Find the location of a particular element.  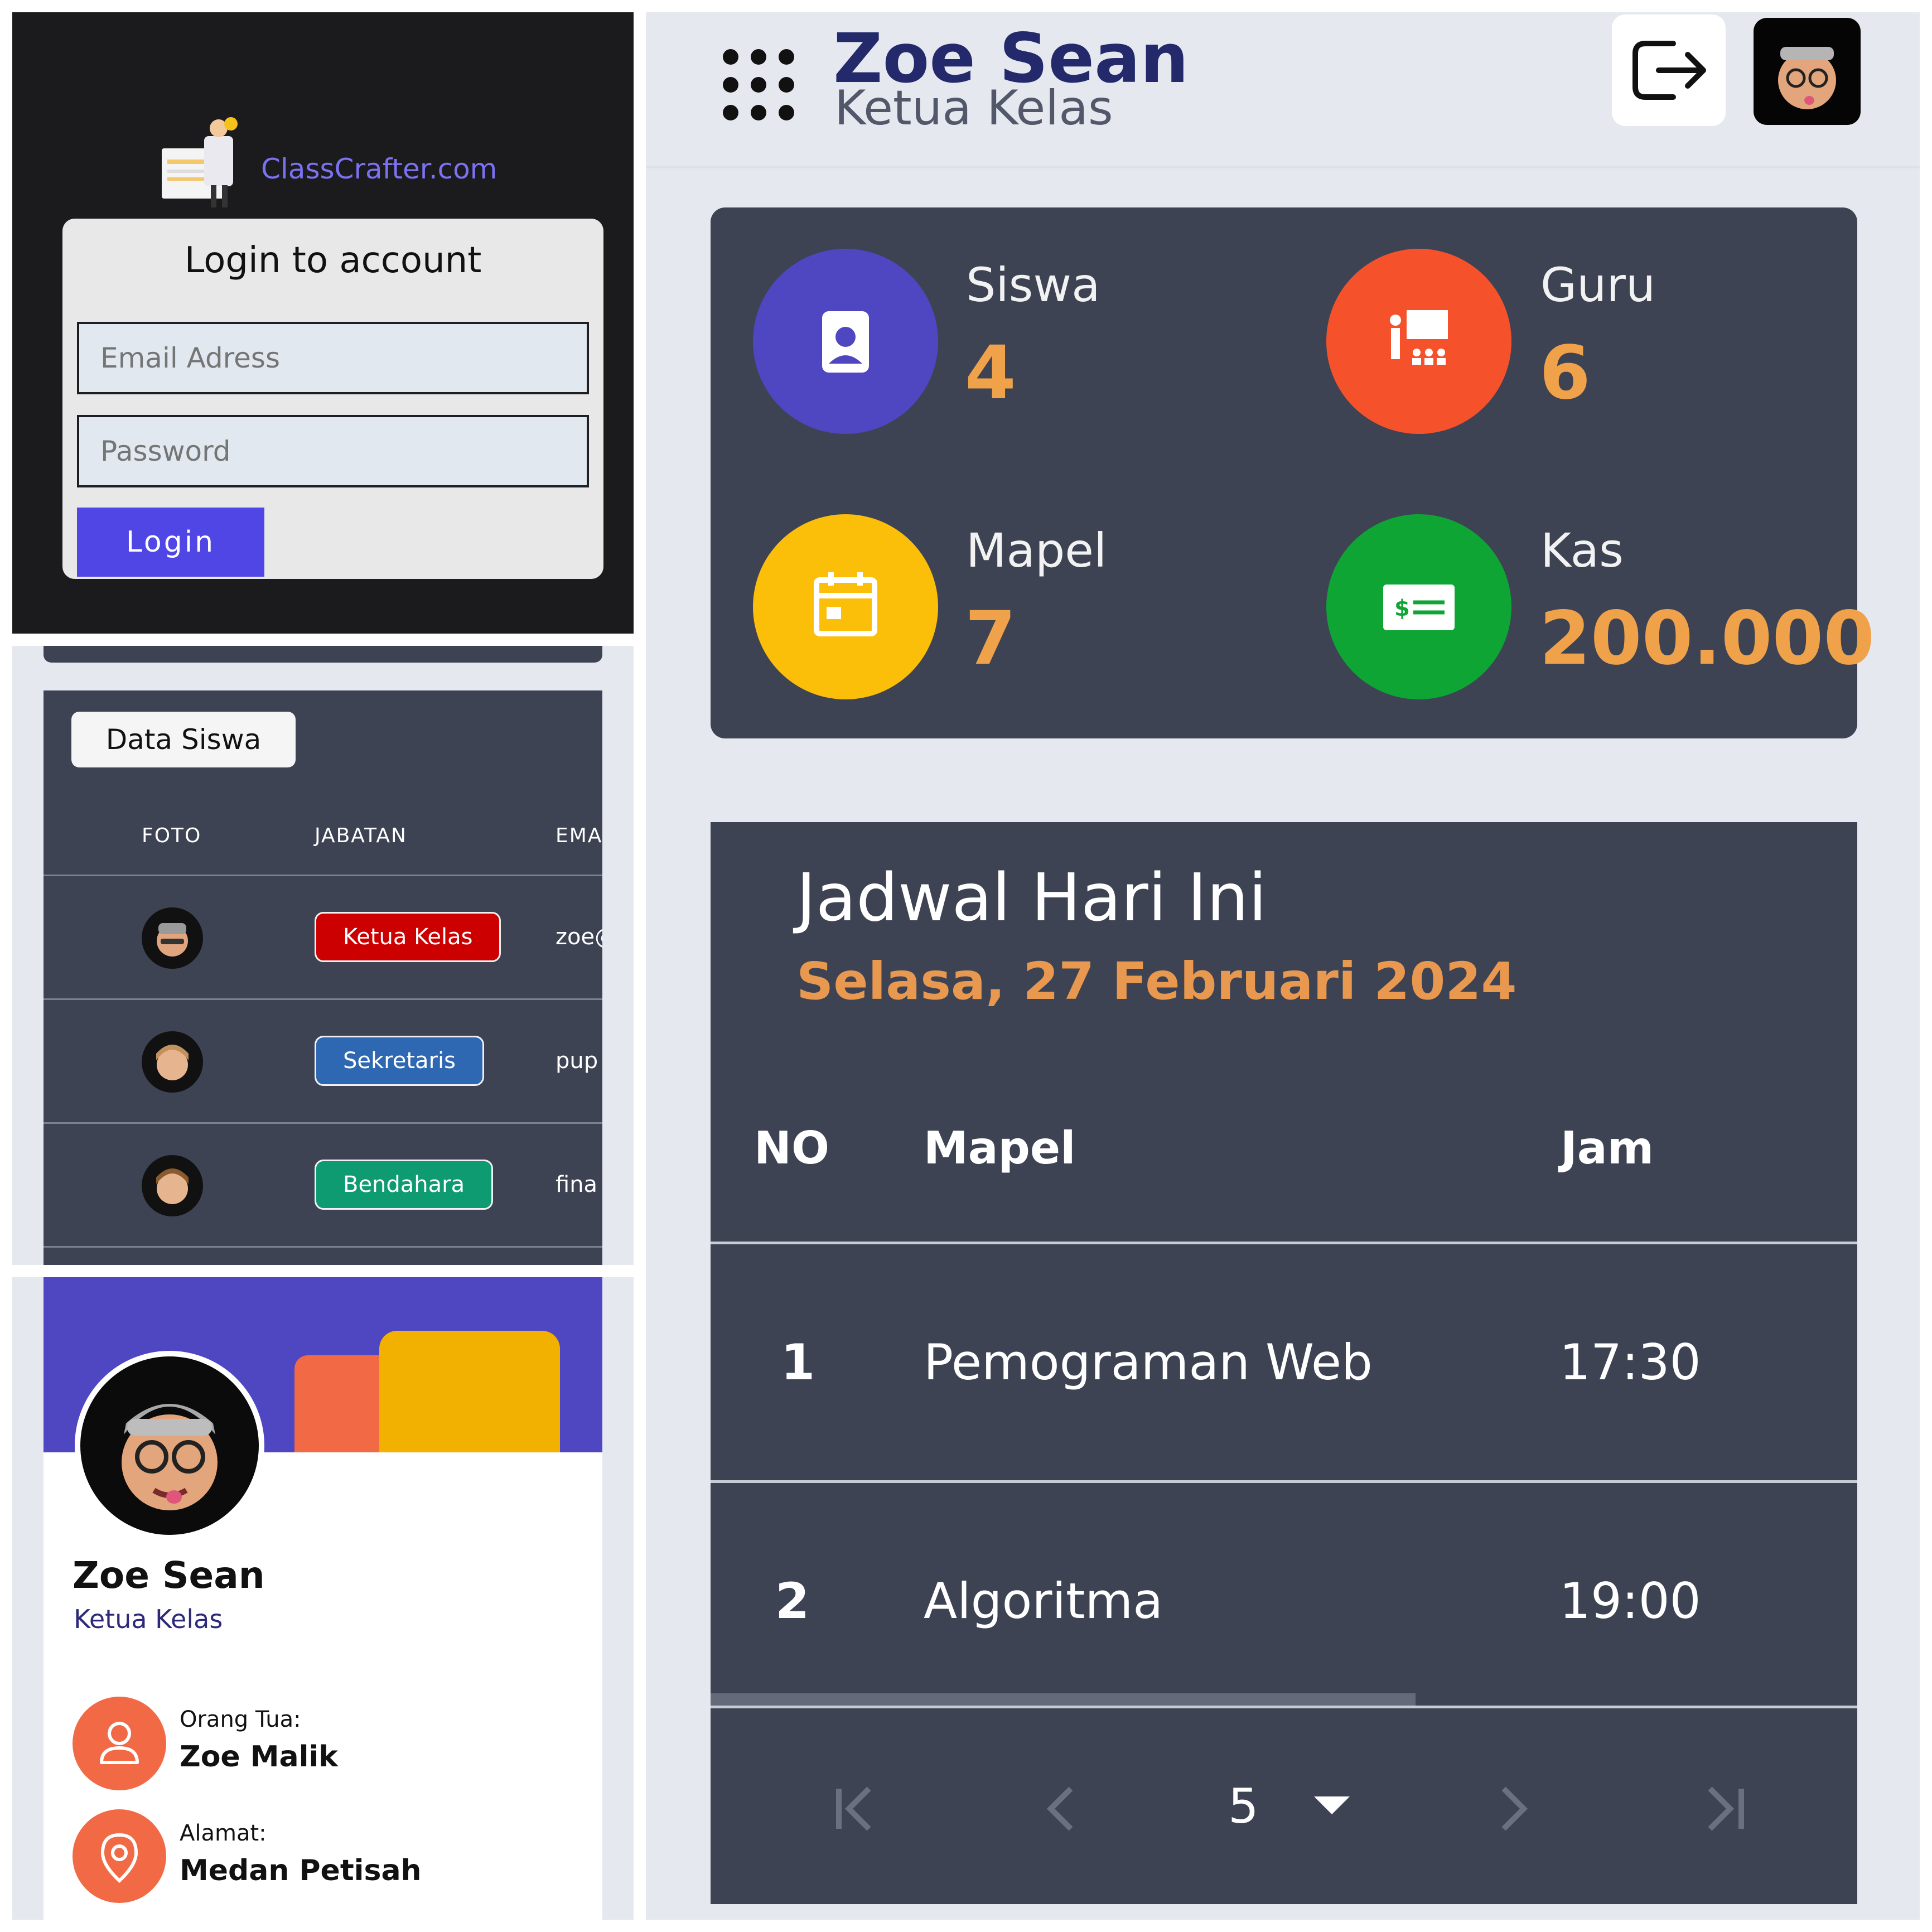

stat-label-guru: Guru is located at coordinates (1598, 285).